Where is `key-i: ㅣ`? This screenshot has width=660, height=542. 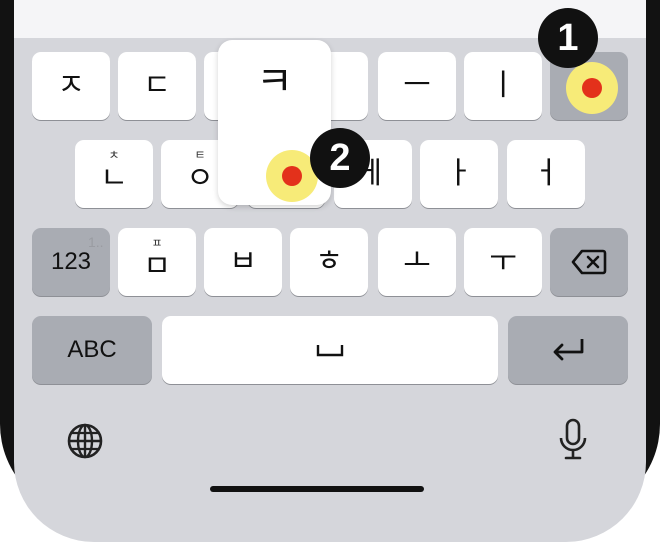 key-i: ㅣ is located at coordinates (503, 86).